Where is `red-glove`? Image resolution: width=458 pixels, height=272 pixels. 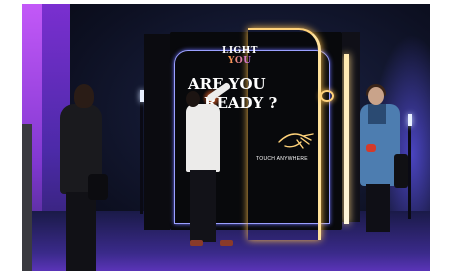
red-glove is located at coordinates (371, 148).